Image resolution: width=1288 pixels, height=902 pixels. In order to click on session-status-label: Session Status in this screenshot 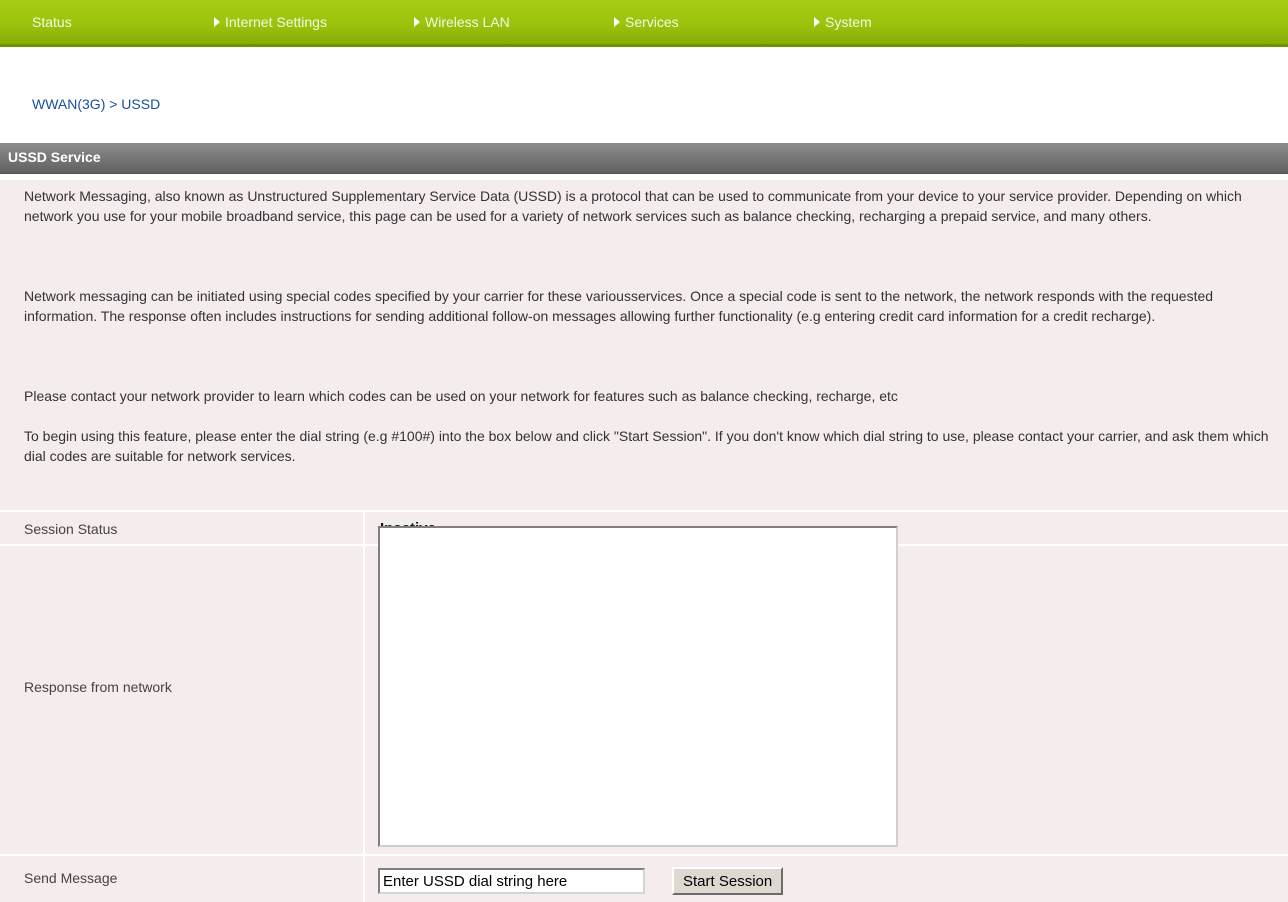, I will do `click(71, 529)`.